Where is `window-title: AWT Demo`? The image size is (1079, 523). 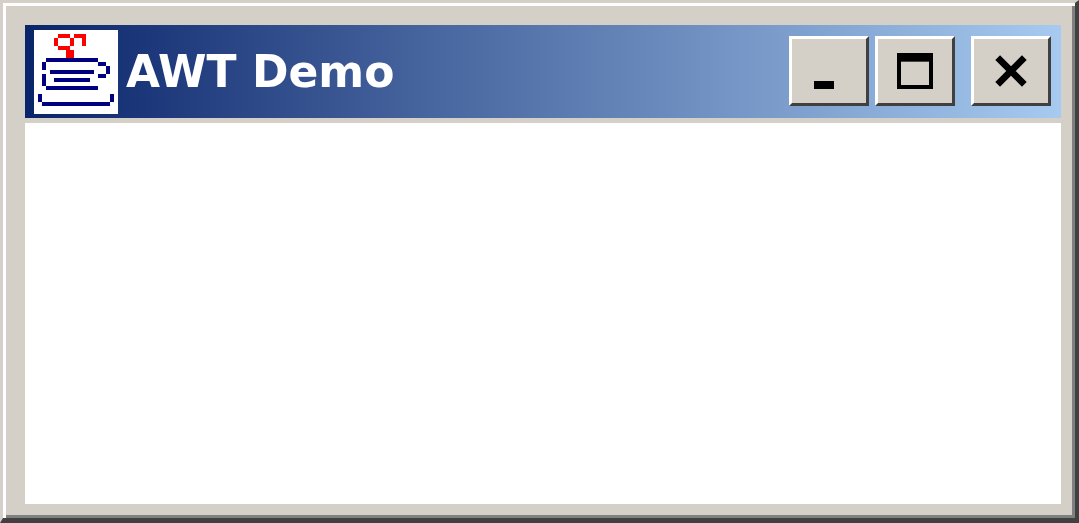
window-title: AWT Demo is located at coordinates (260, 71).